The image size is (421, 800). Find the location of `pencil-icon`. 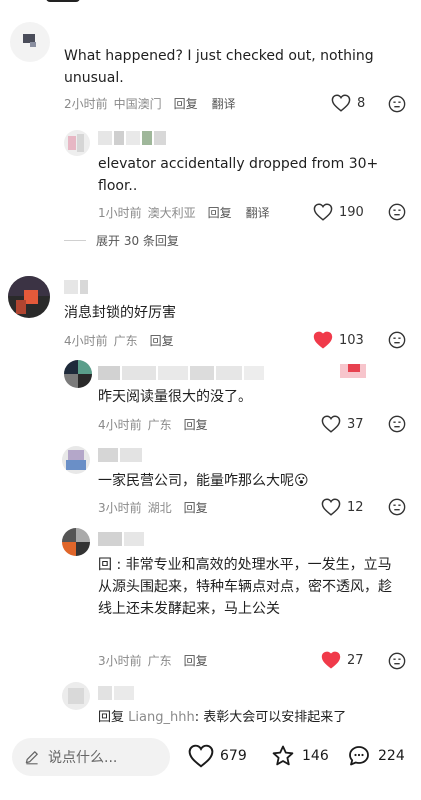

pencil-icon is located at coordinates (31, 758).